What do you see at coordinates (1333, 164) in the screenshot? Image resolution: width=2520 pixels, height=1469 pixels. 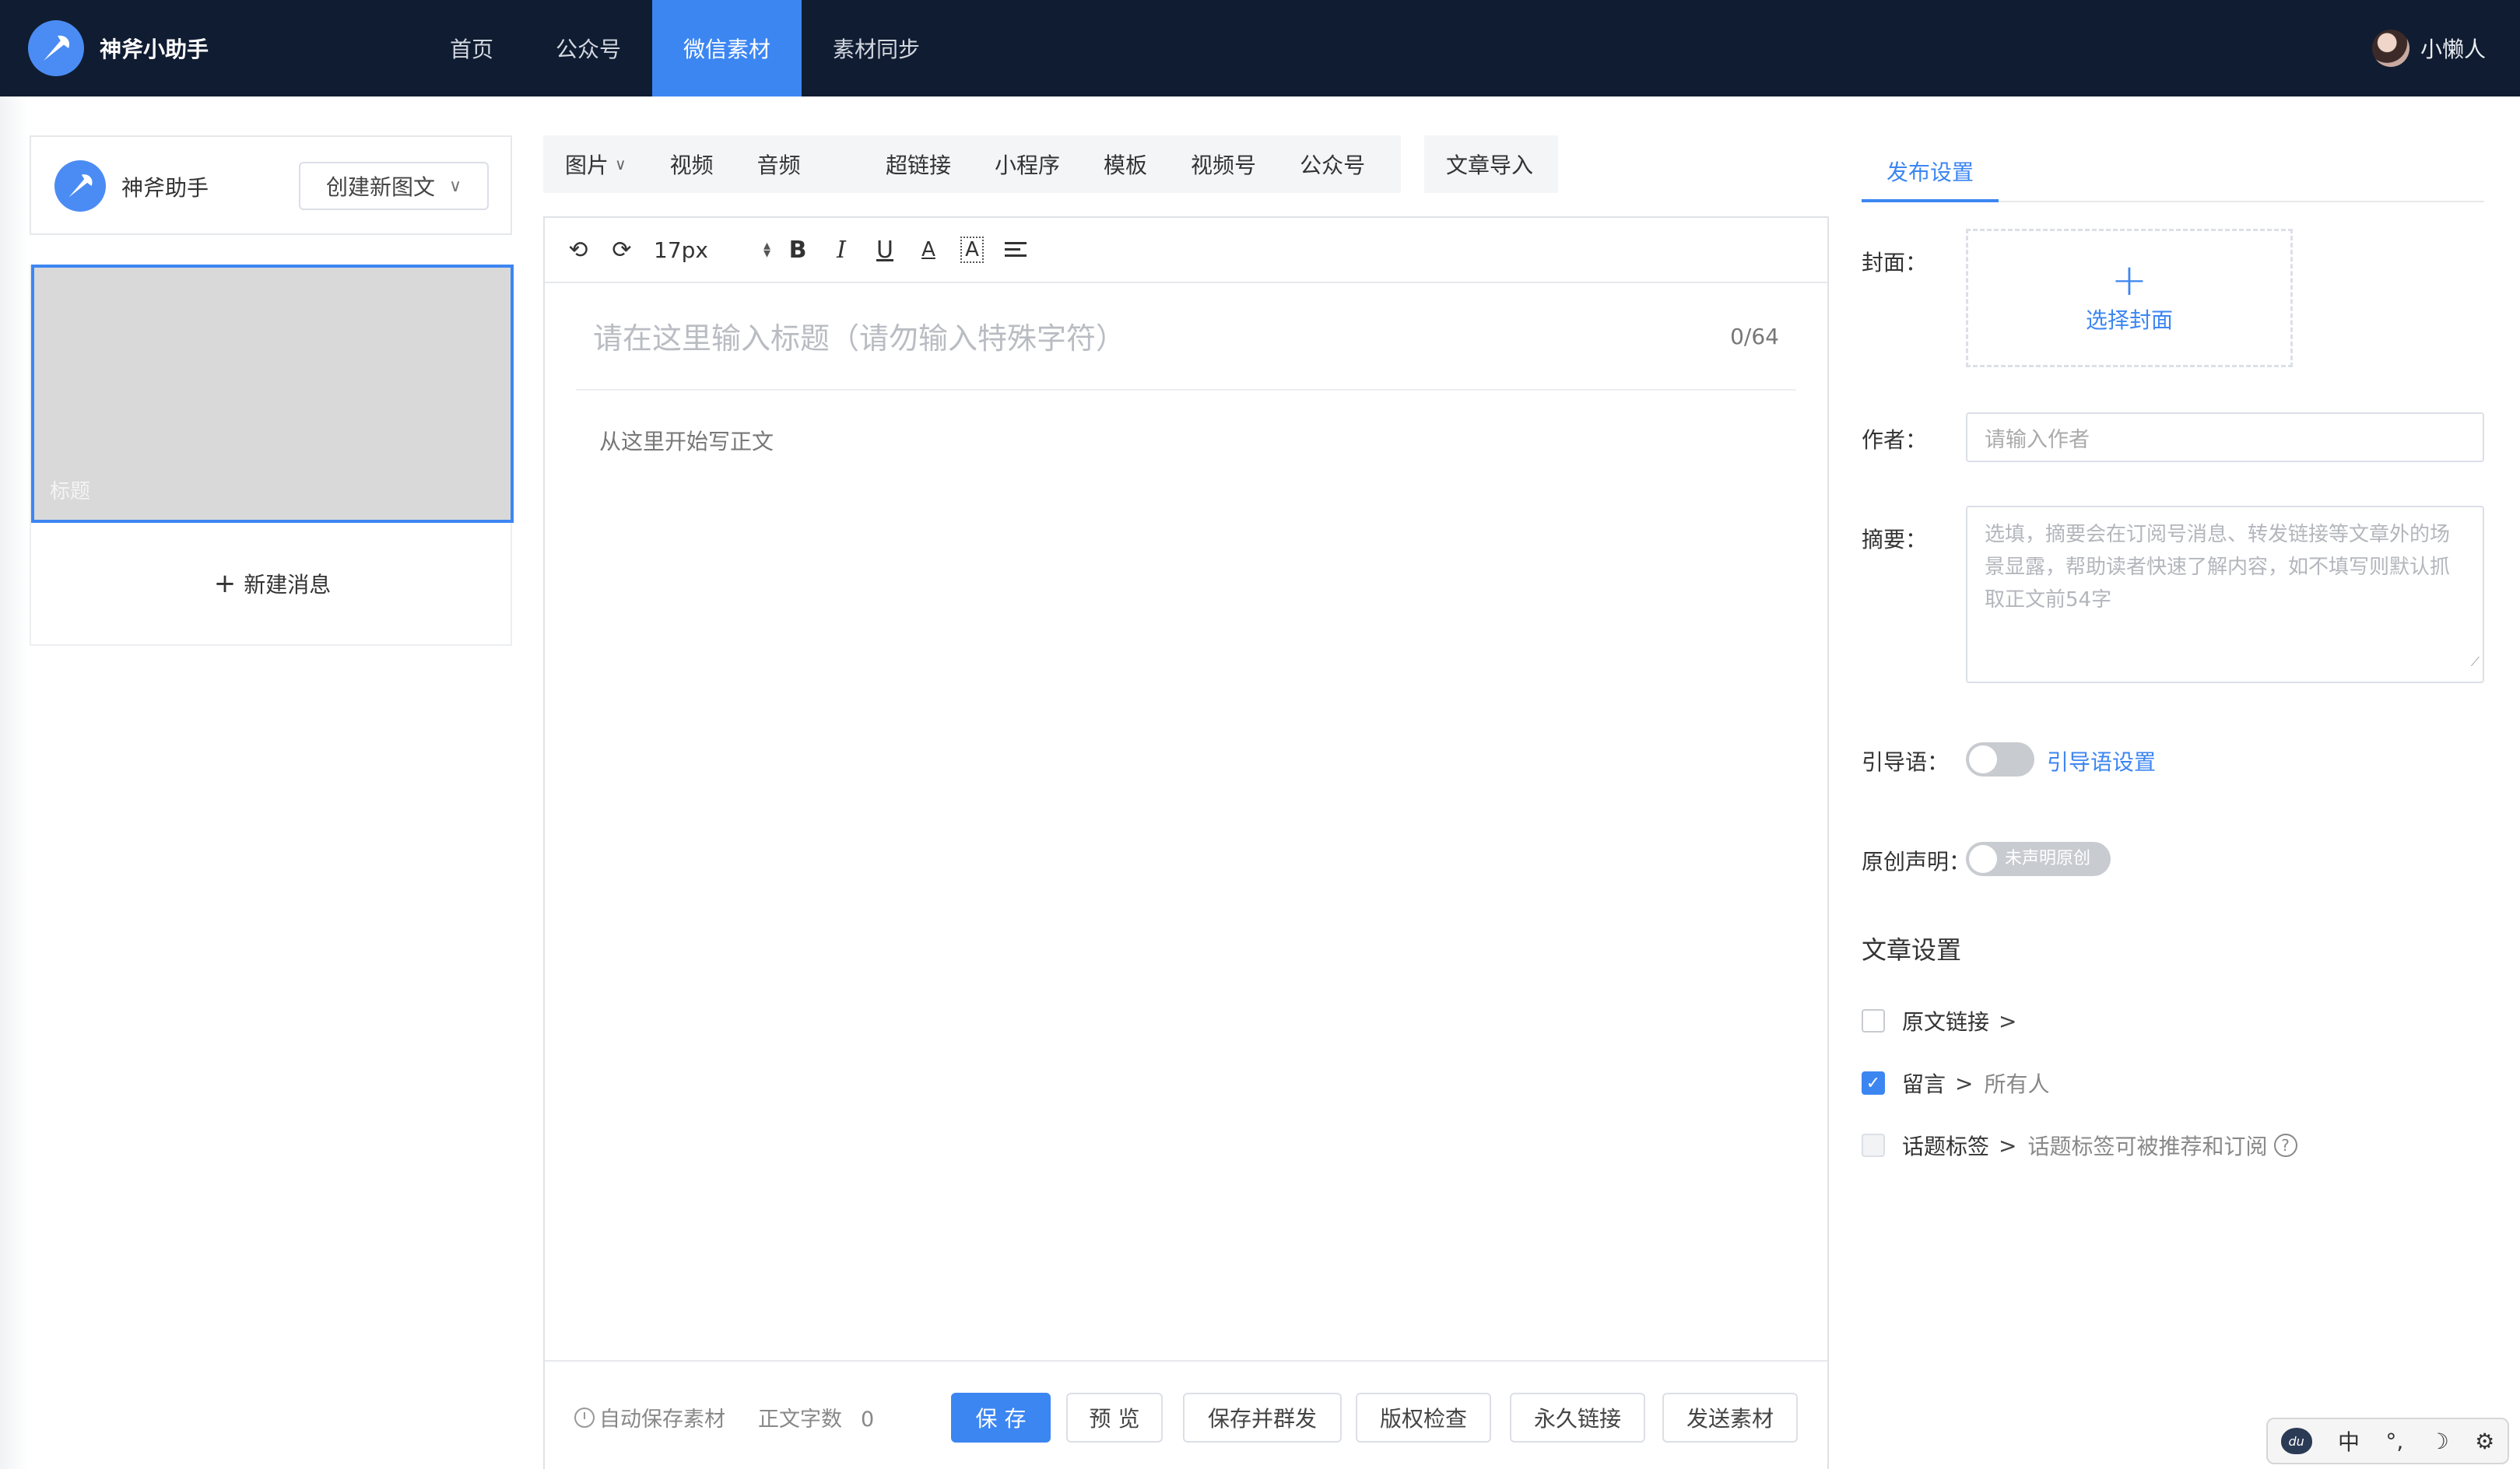 I see `insert-official-account-button: 公众号` at bounding box center [1333, 164].